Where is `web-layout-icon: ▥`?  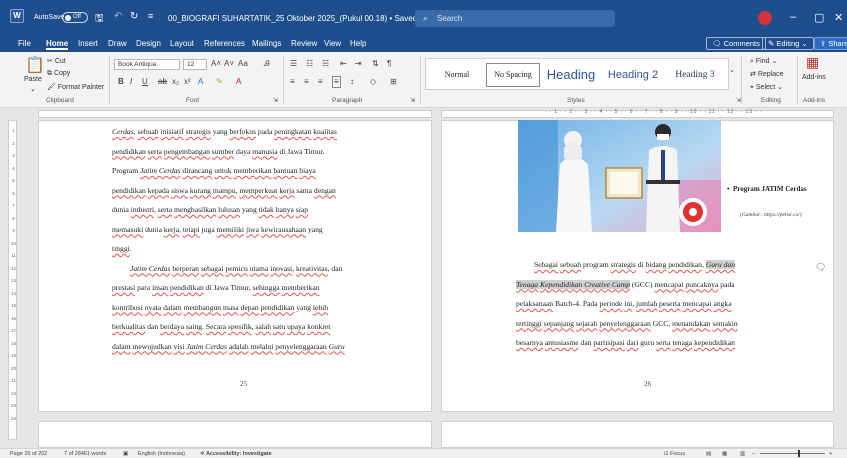 web-layout-icon: ▥ is located at coordinates (742, 454).